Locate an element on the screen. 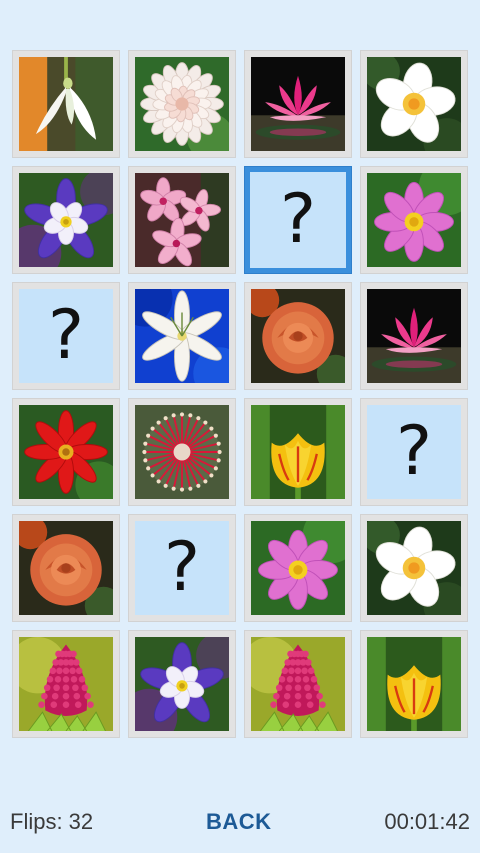 Image resolution: width=480 pixels, height=853 pixels. snowdrop-icon is located at coordinates (66, 104).